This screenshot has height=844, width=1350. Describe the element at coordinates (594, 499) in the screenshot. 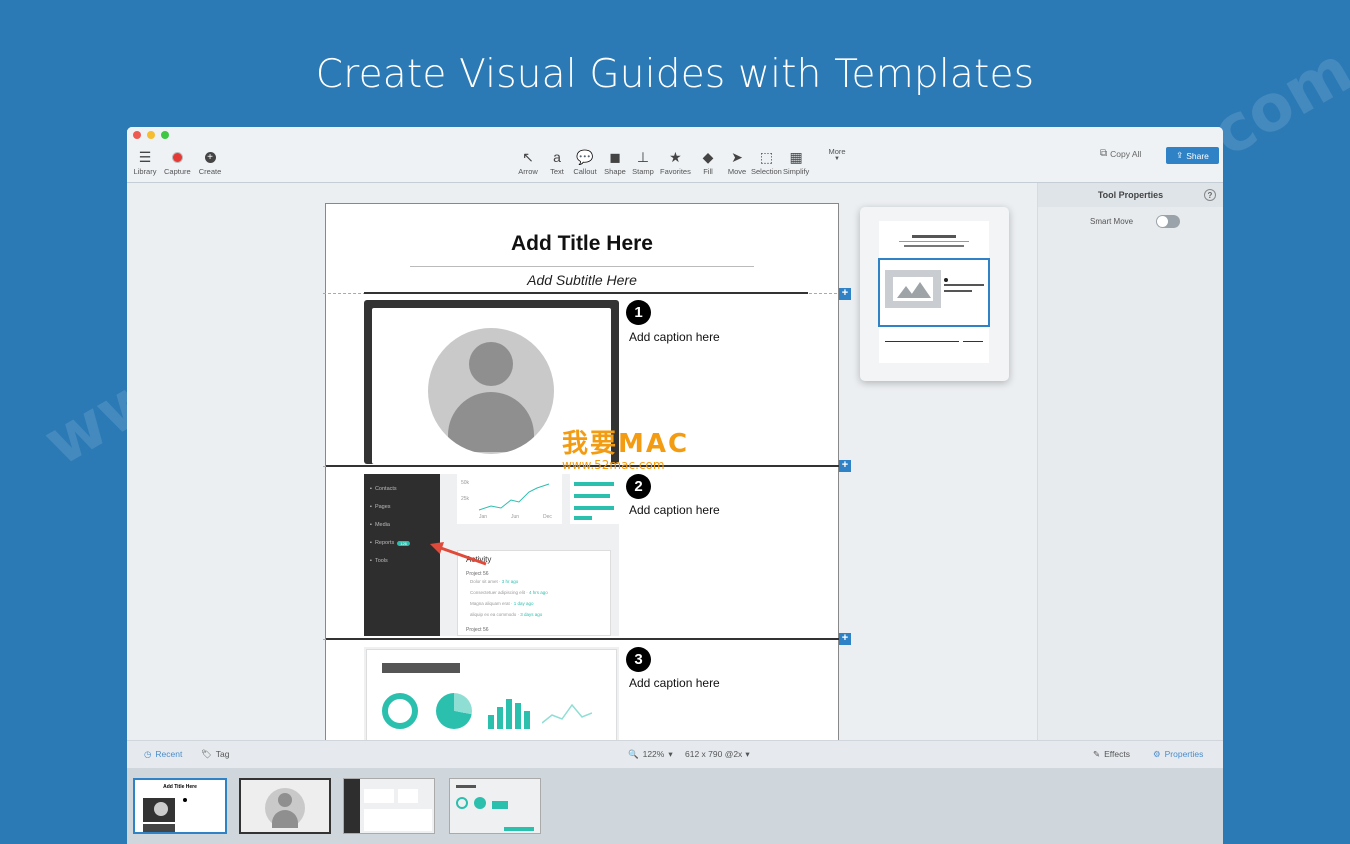

I see `dashboard-bars-card` at that location.